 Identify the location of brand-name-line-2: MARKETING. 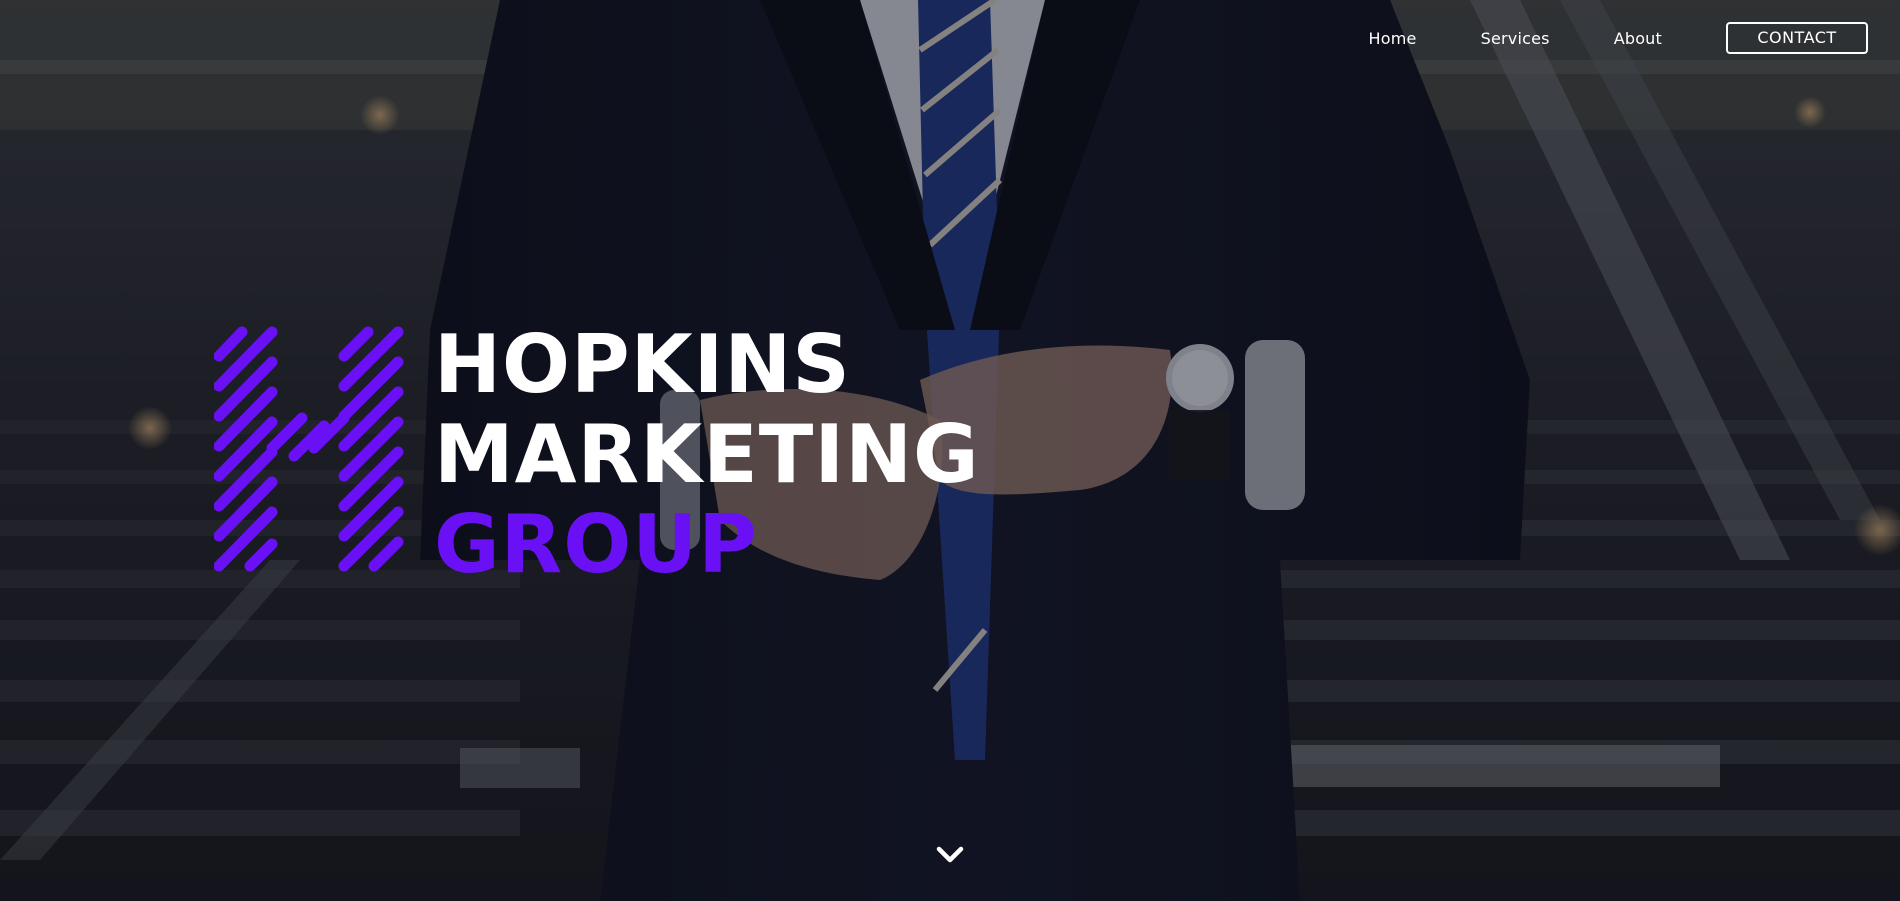
(707, 454).